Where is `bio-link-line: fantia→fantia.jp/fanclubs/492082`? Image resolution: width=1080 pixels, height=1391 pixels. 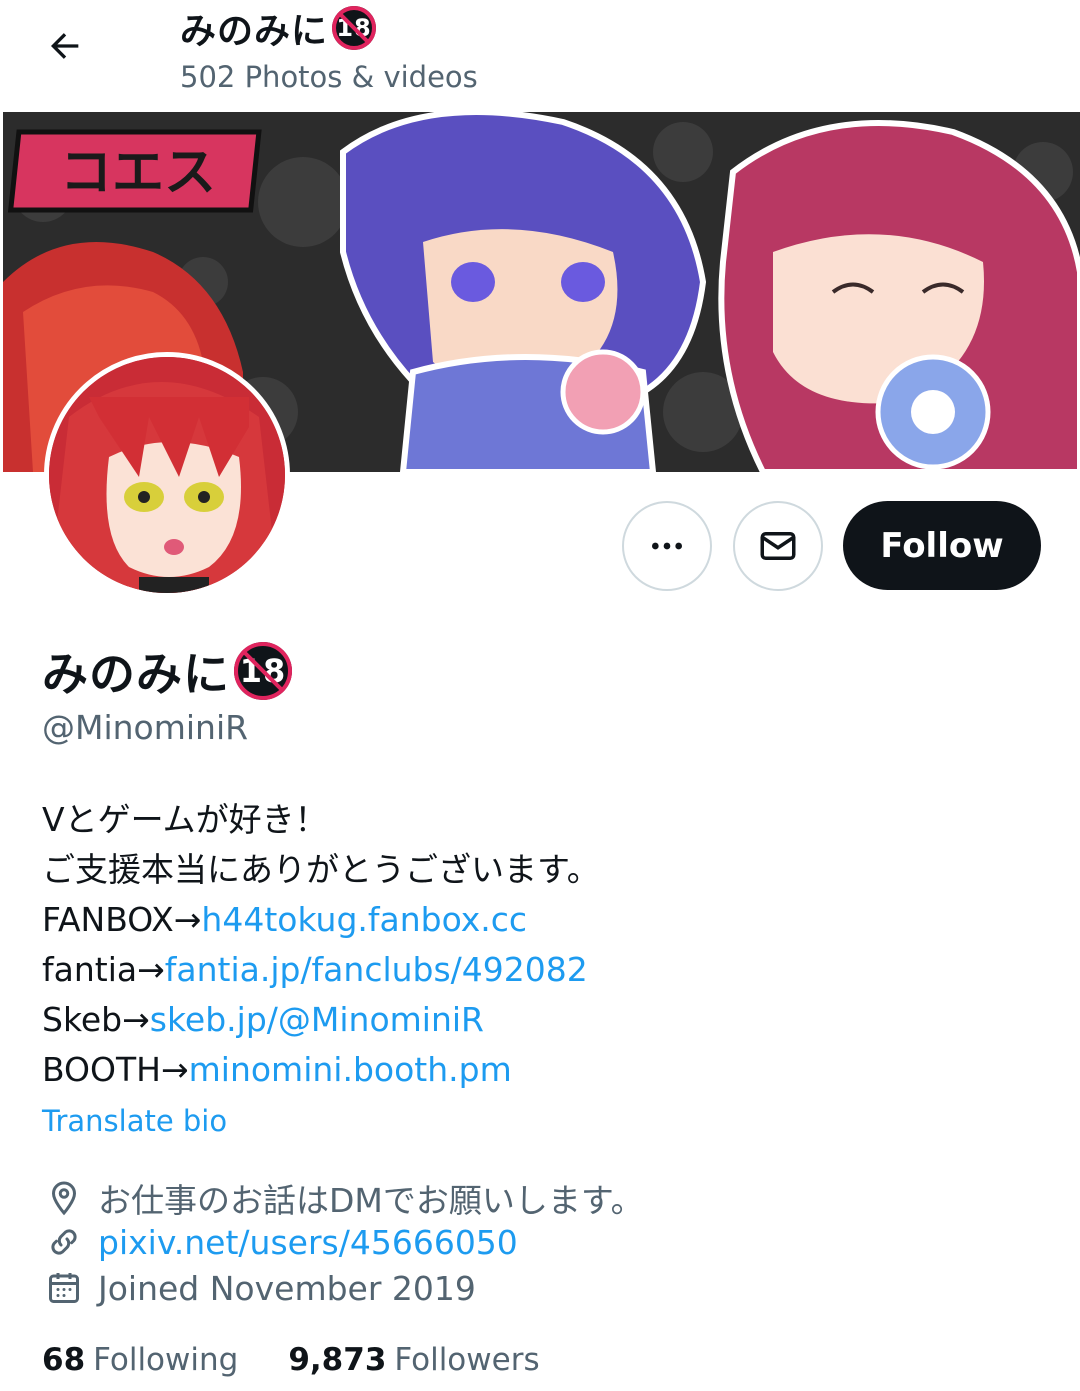
bio-link-line: fantia→fantia.jp/fanclubs/492082 is located at coordinates (321, 970).